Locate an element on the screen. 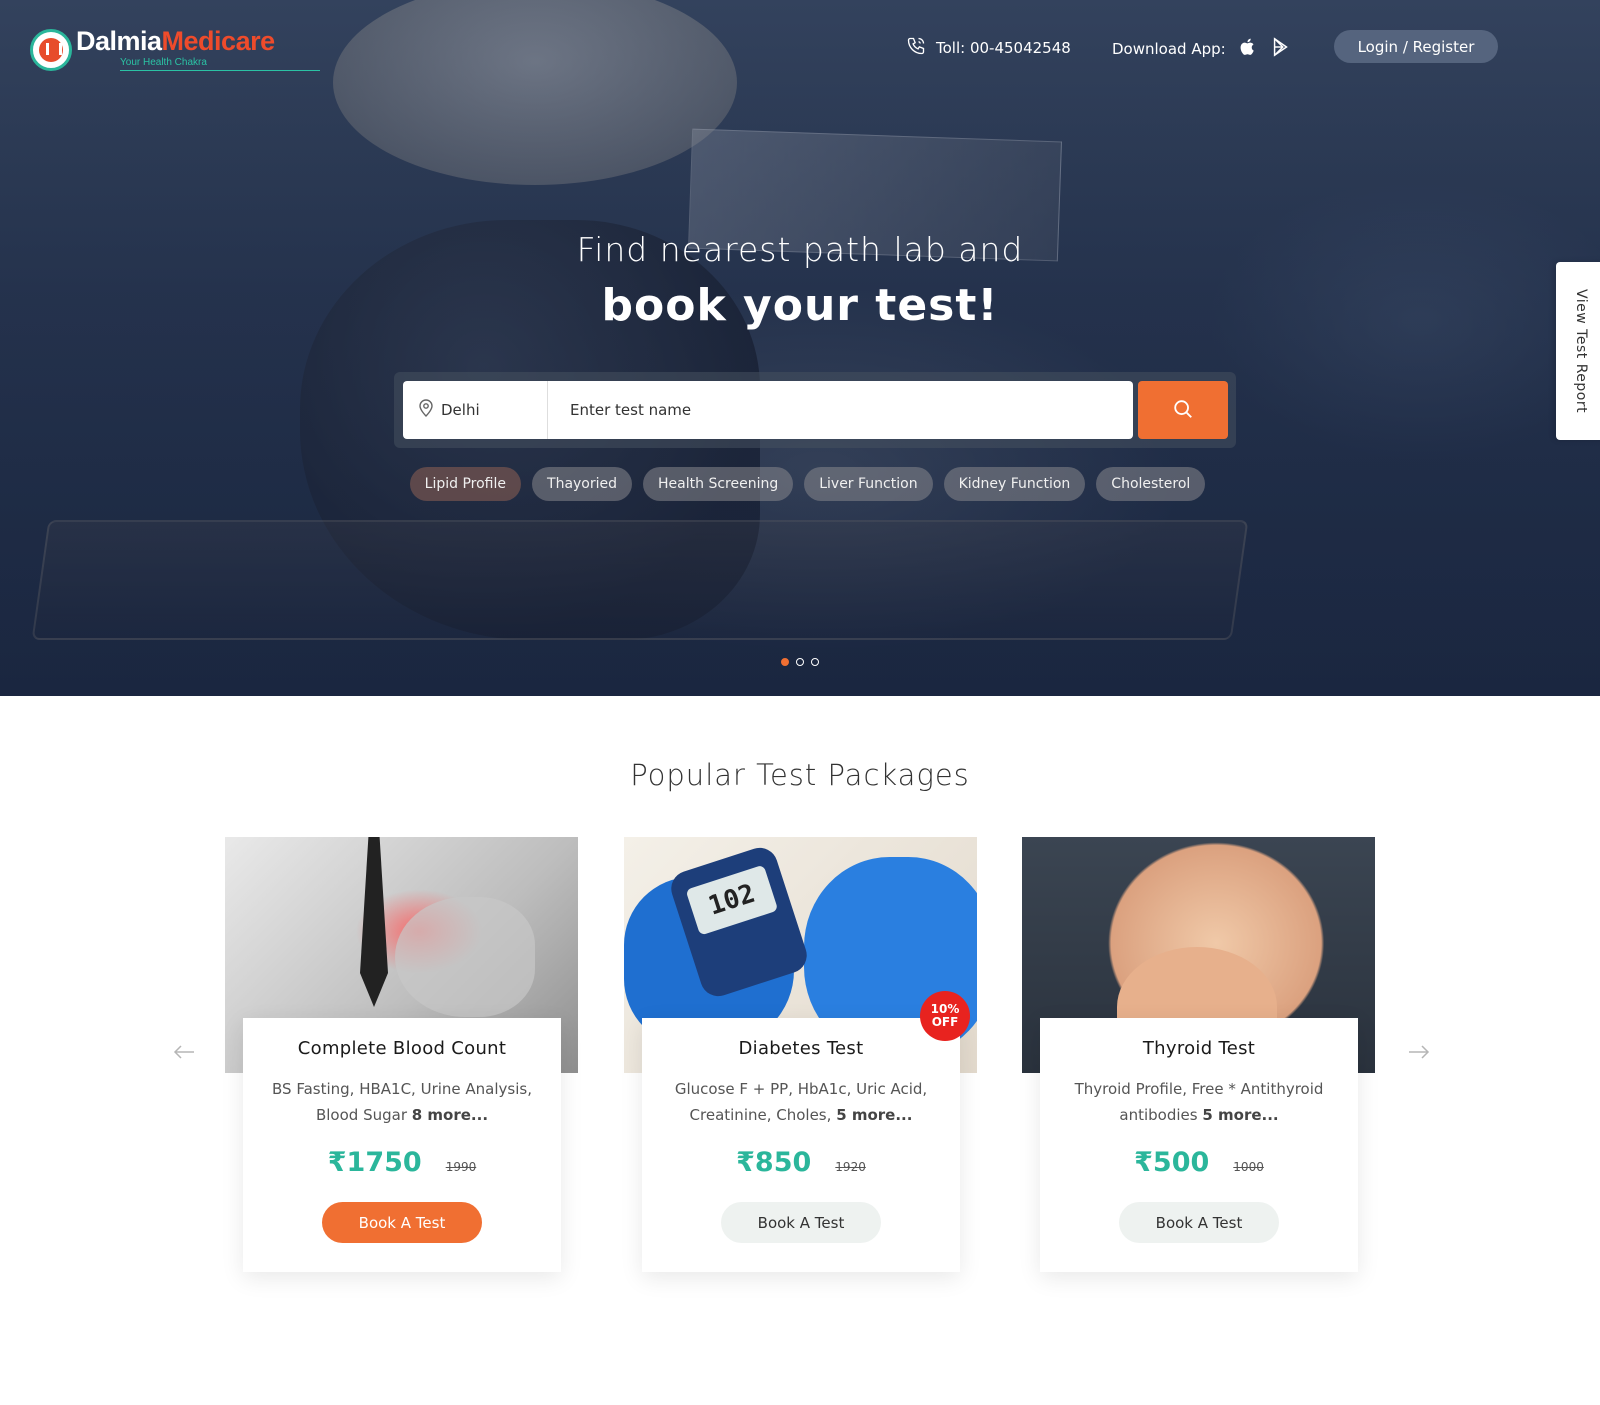  brand-logo: DalmiaMedicare Your Health Chakra is located at coordinates (175, 49).